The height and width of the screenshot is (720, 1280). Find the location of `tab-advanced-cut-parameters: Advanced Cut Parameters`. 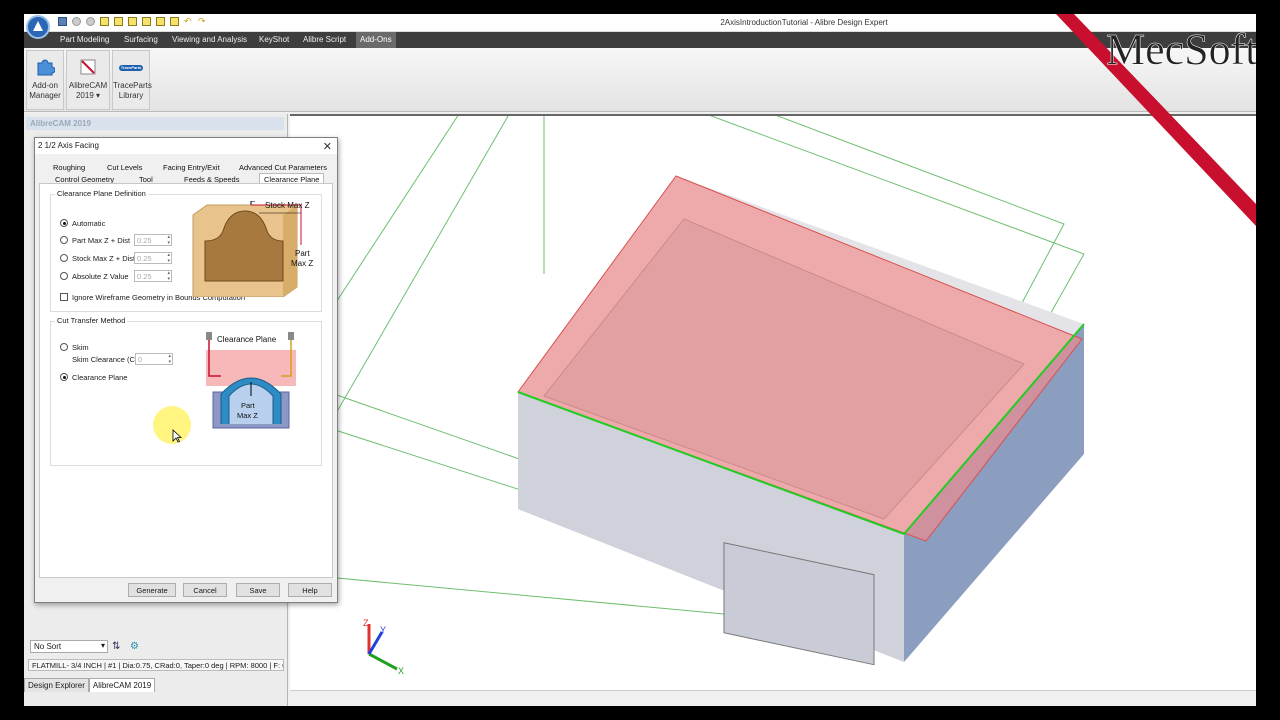

tab-advanced-cut-parameters: Advanced Cut Parameters is located at coordinates (283, 167).